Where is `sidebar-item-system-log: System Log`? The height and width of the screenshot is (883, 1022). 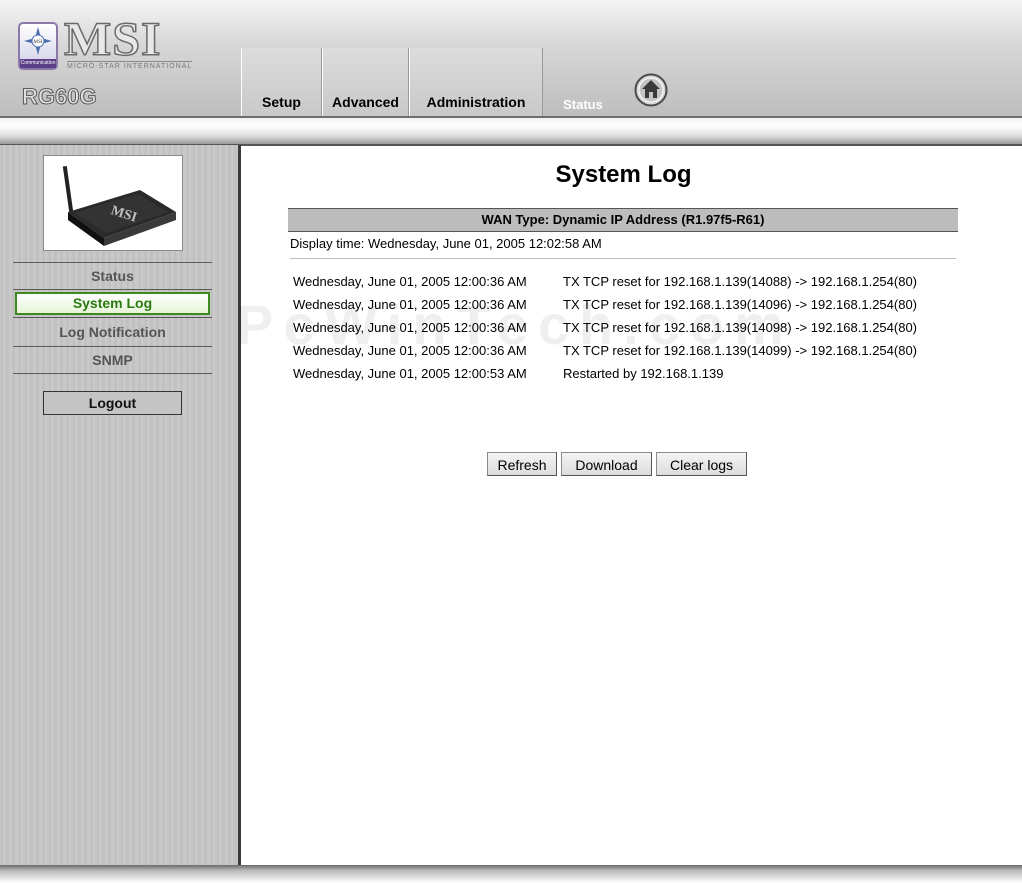
sidebar-item-system-log: System Log is located at coordinates (112, 303).